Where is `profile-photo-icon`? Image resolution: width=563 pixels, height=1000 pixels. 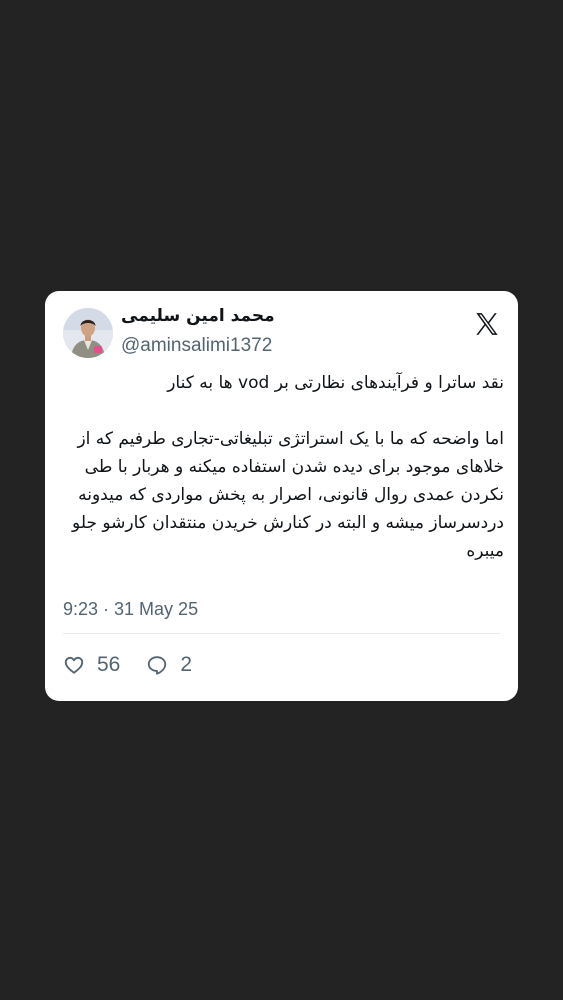
profile-photo-icon is located at coordinates (88, 333).